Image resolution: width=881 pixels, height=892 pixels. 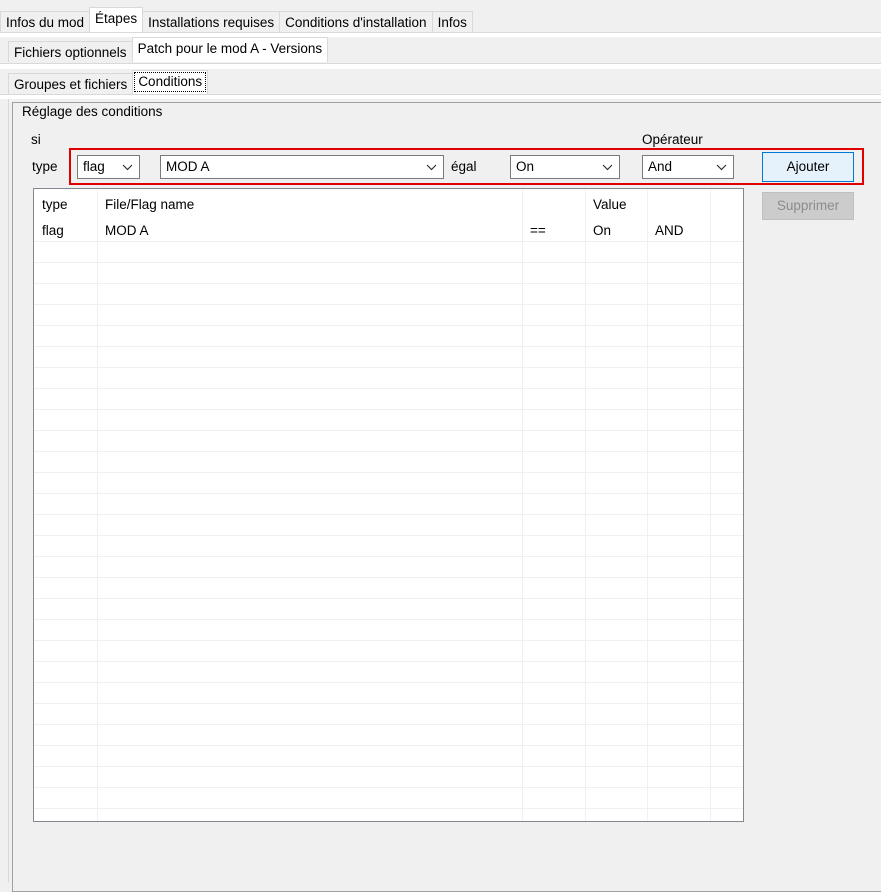 What do you see at coordinates (388, 230) in the screenshot?
I see `table-row: flag MOD A == On AND` at bounding box center [388, 230].